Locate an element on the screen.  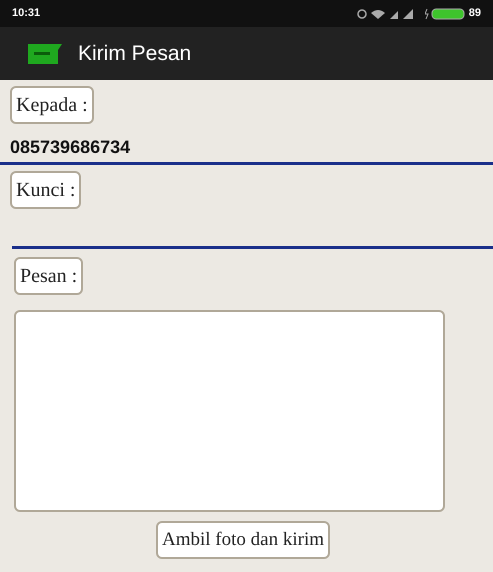
message-icon is located at coordinates (45, 54).